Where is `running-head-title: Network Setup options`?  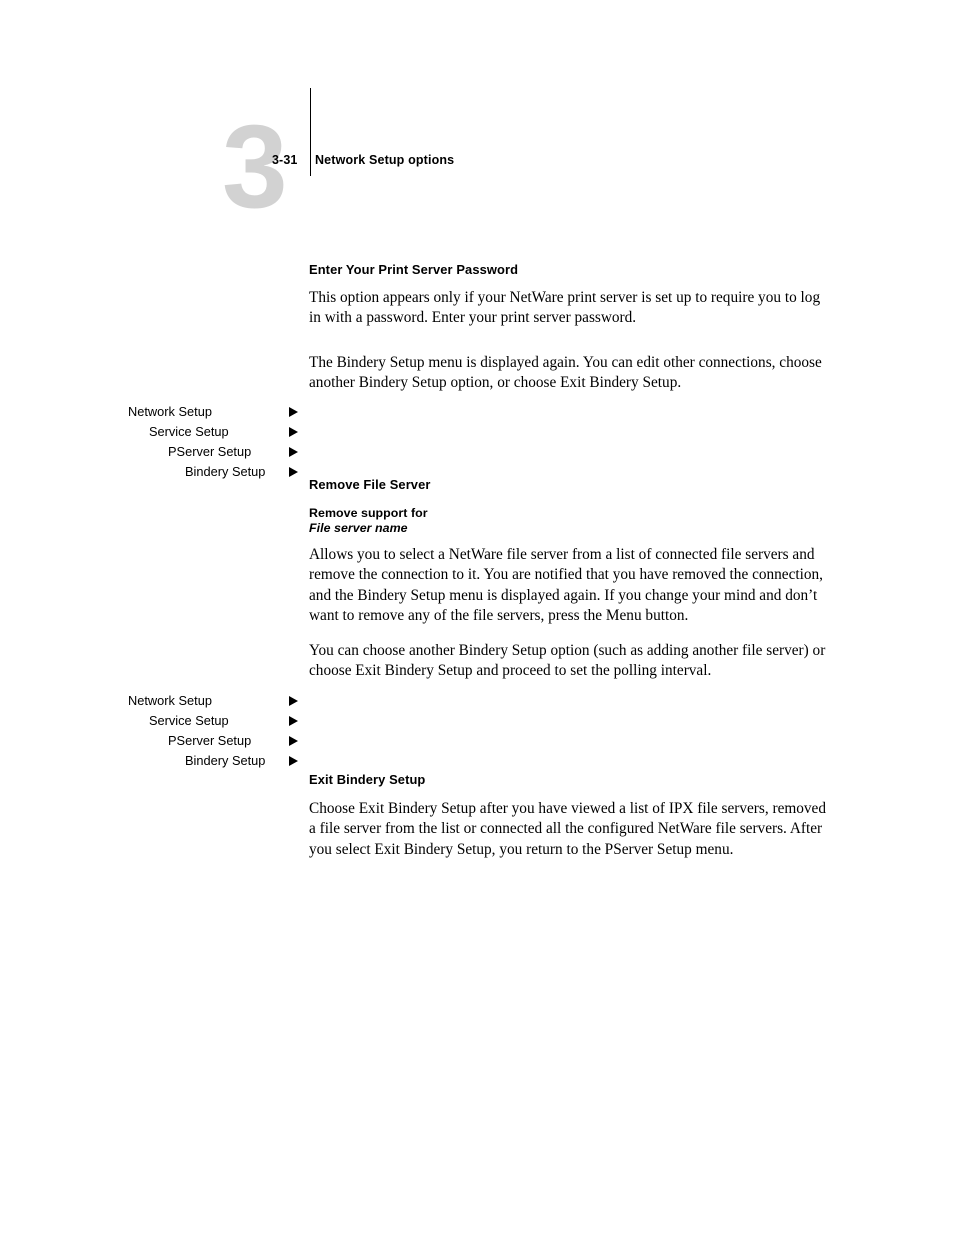 running-head-title: Network Setup options is located at coordinates (385, 160).